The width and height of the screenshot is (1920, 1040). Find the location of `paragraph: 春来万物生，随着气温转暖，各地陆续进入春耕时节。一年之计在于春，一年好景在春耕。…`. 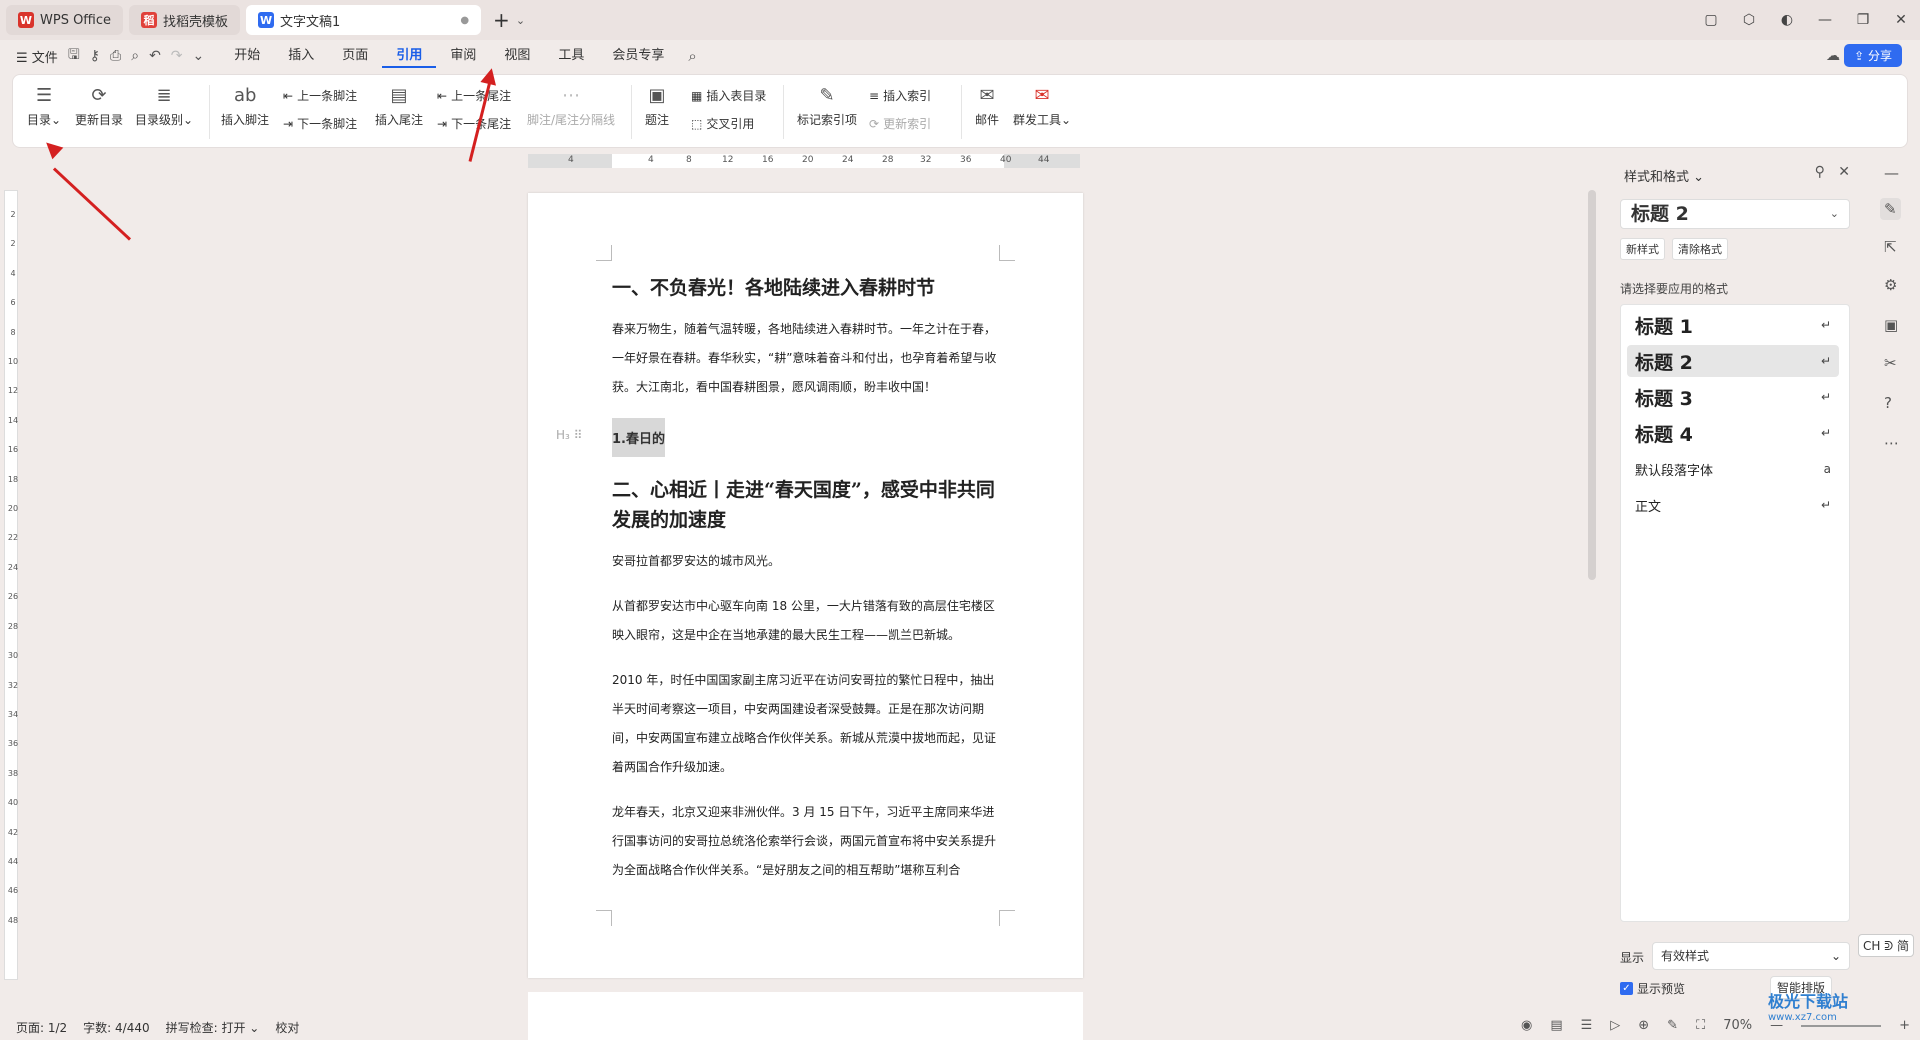

paragraph: 春来万物生，随着气温转暖，各地陆续进入春耕时节。一年之计在于春，一年好景在春耕。… is located at coordinates (808, 358).